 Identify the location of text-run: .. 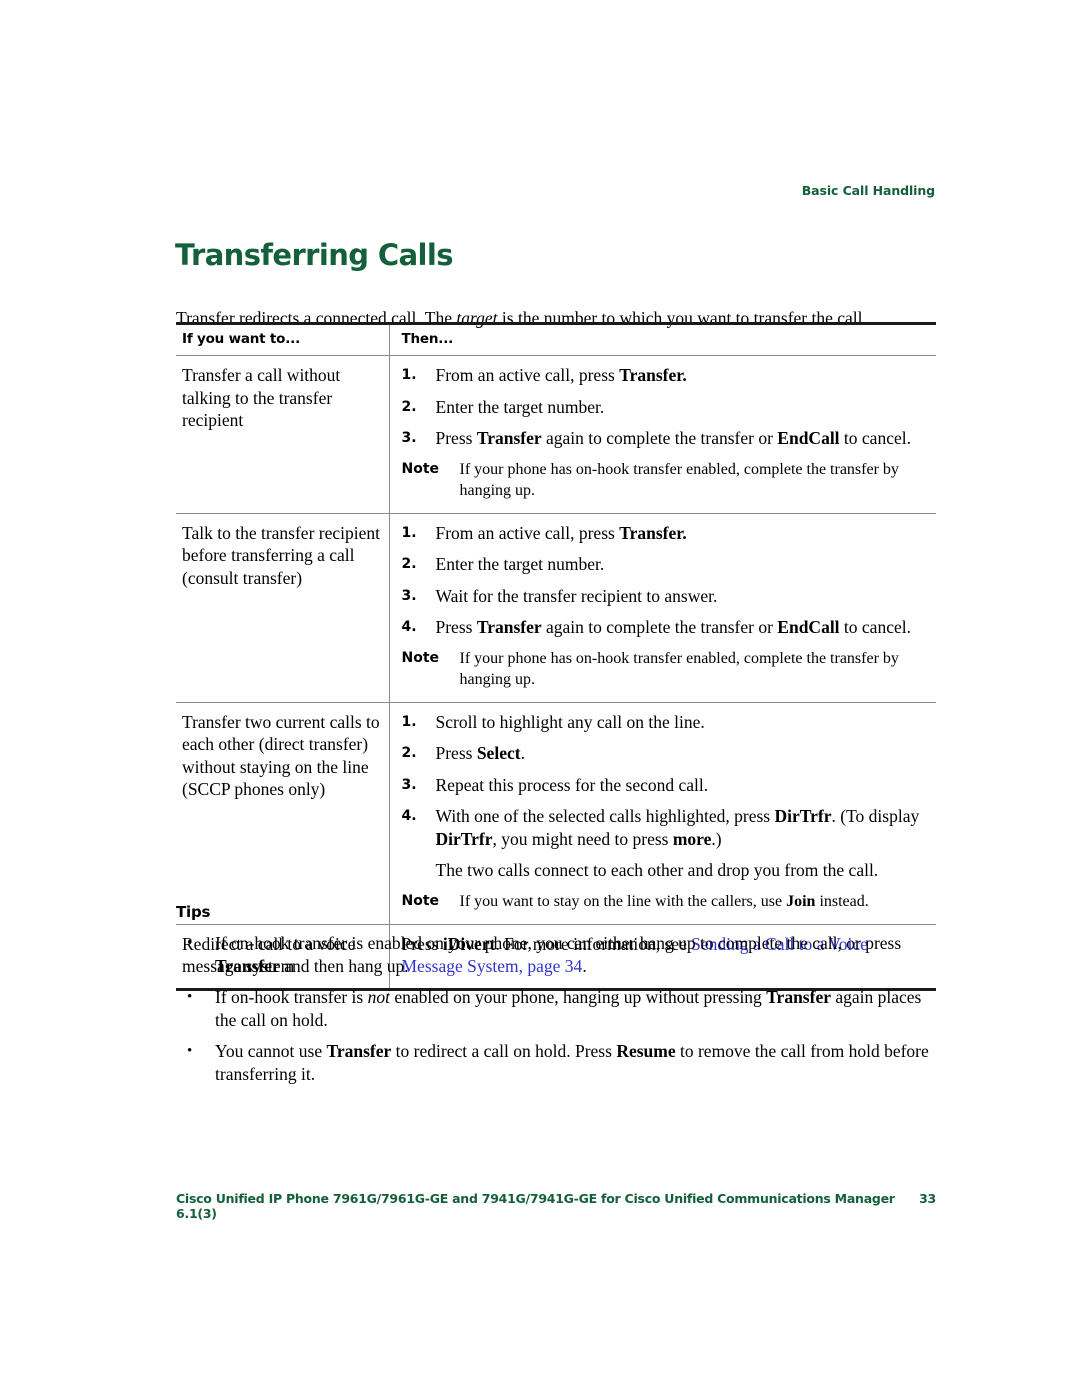
(522, 753).